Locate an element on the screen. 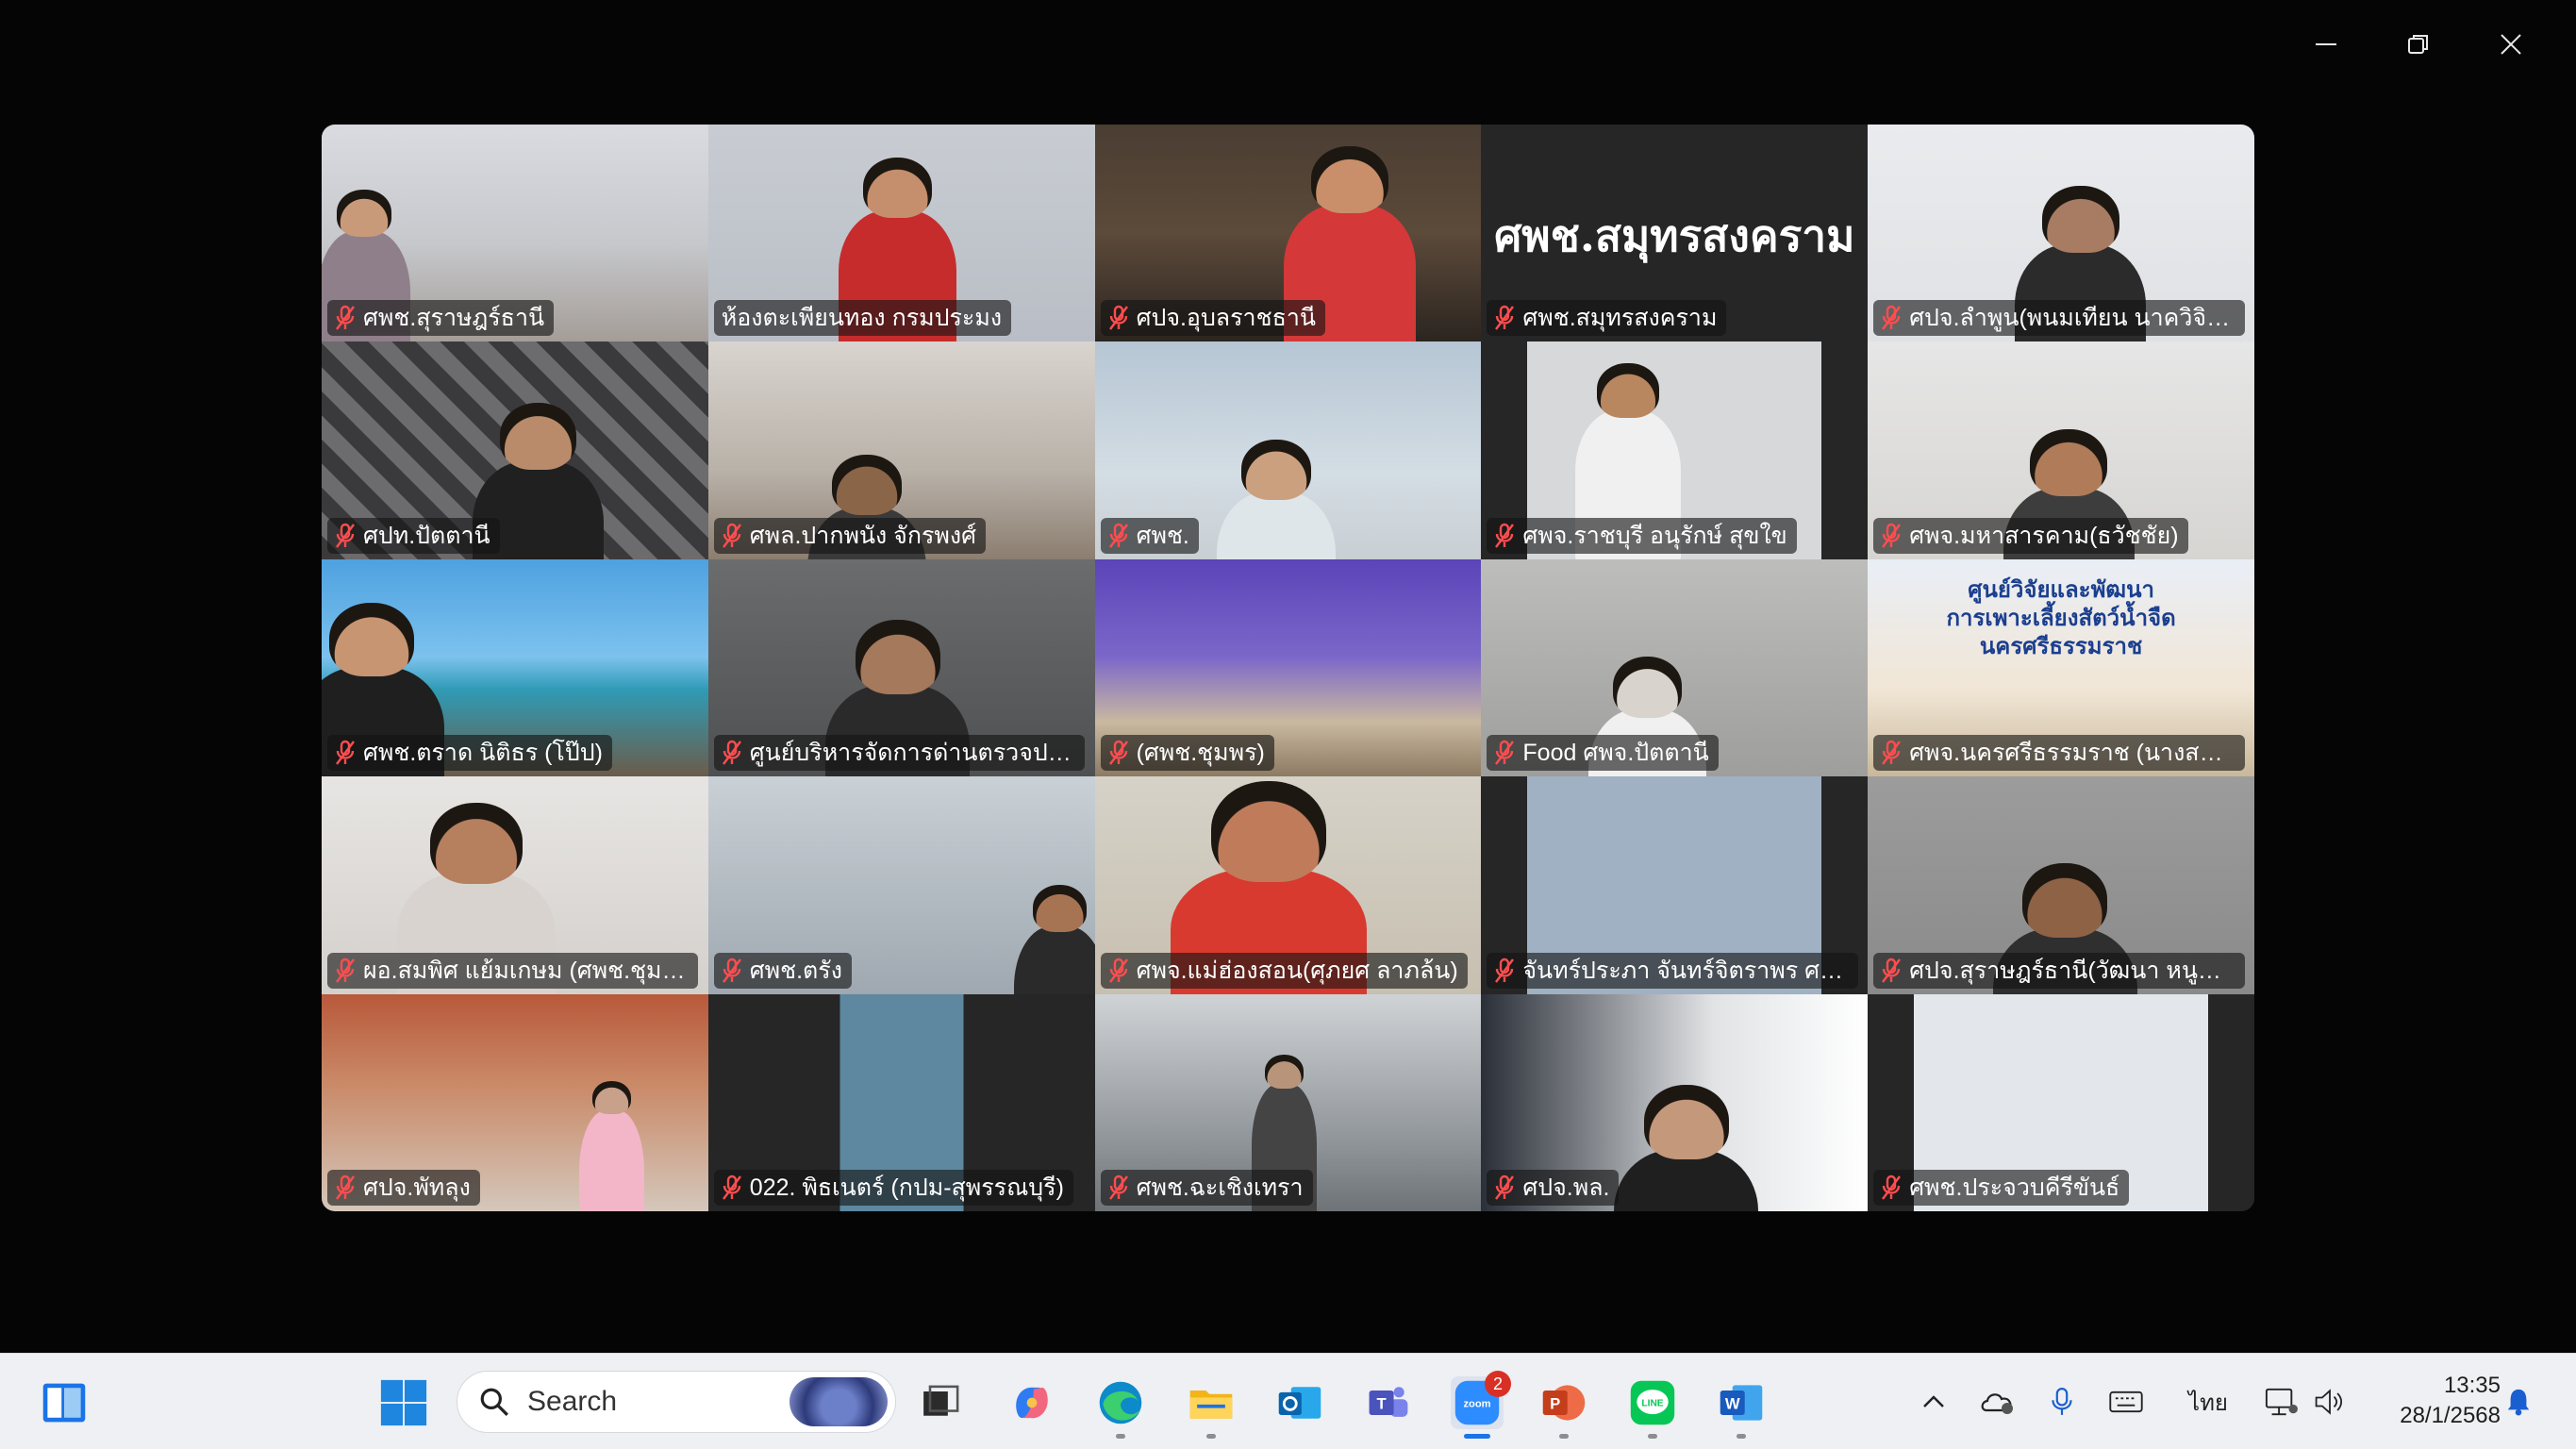 This screenshot has width=2576, height=1449. restore-button is located at coordinates (2418, 44).